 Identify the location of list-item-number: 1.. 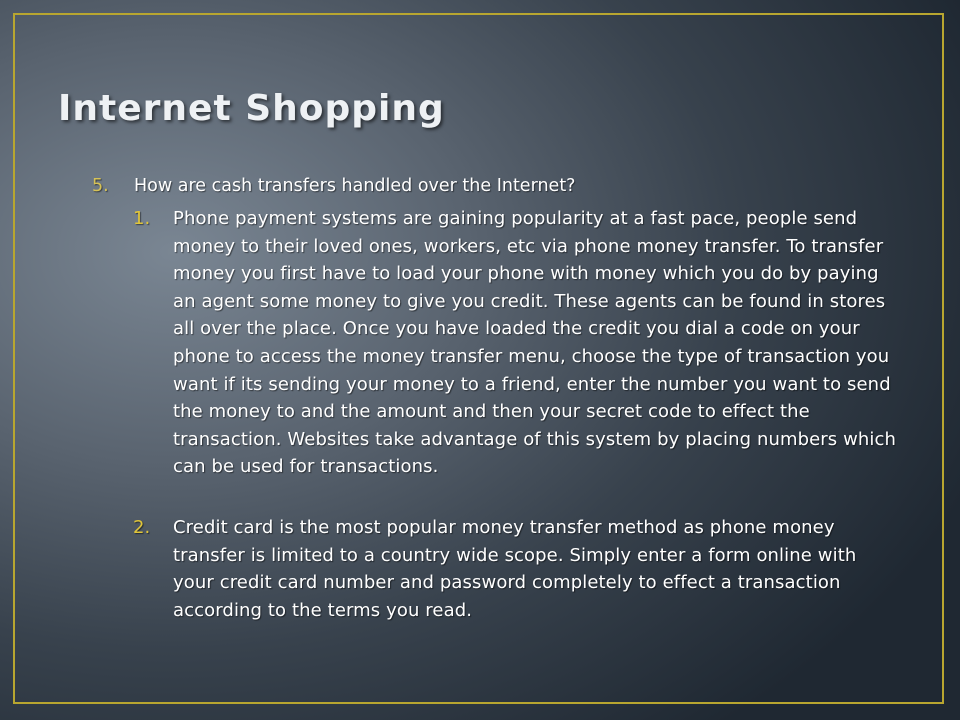
(142, 218).